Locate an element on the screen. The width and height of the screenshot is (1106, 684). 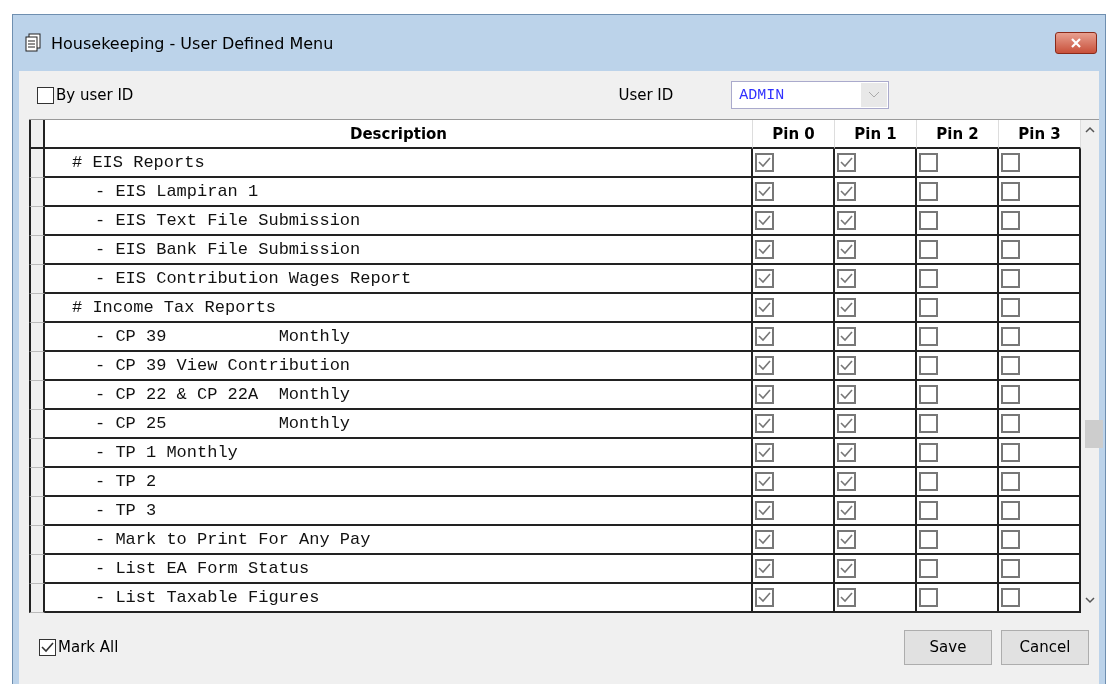
mark-all-checkbox: Mark All is located at coordinates (467, 647).